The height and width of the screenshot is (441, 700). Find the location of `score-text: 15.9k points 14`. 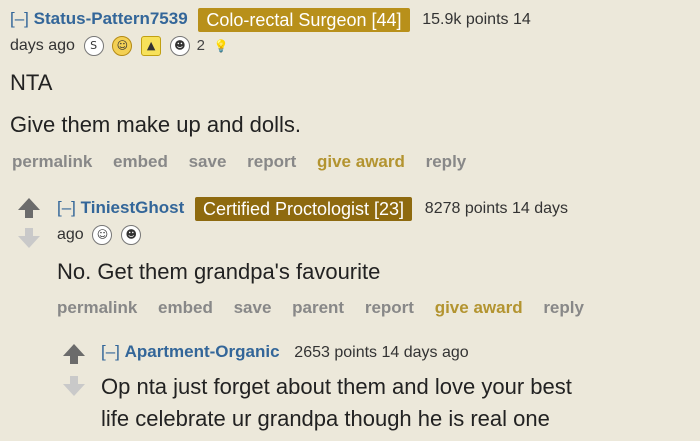

score-text: 15.9k points 14 is located at coordinates (476, 19).